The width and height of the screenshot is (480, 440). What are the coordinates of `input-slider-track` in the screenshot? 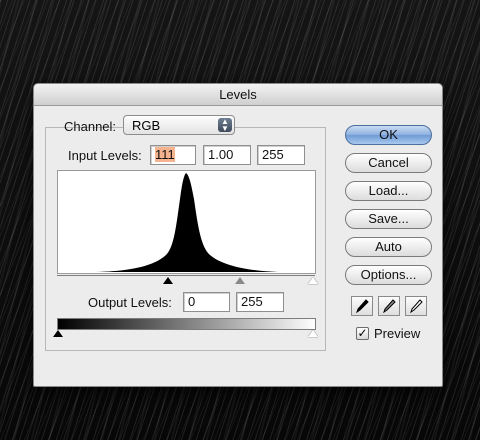 It's located at (186, 275).